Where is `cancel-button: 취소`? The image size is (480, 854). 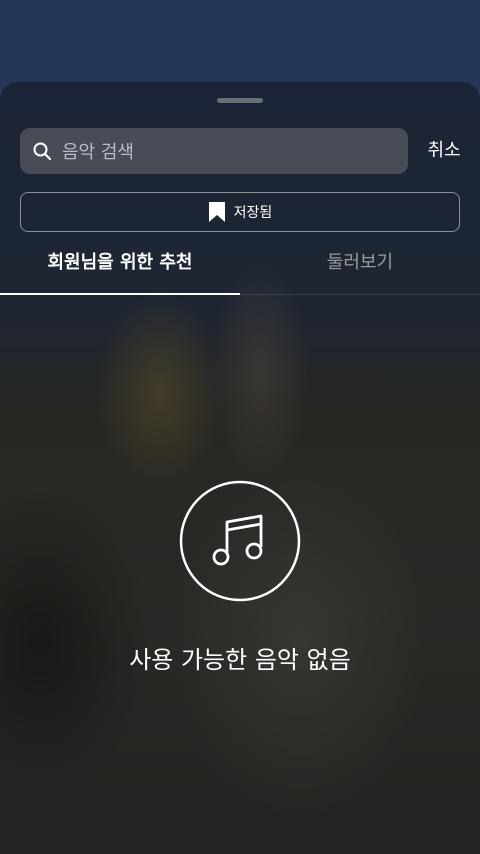 cancel-button: 취소 is located at coordinates (444, 151).